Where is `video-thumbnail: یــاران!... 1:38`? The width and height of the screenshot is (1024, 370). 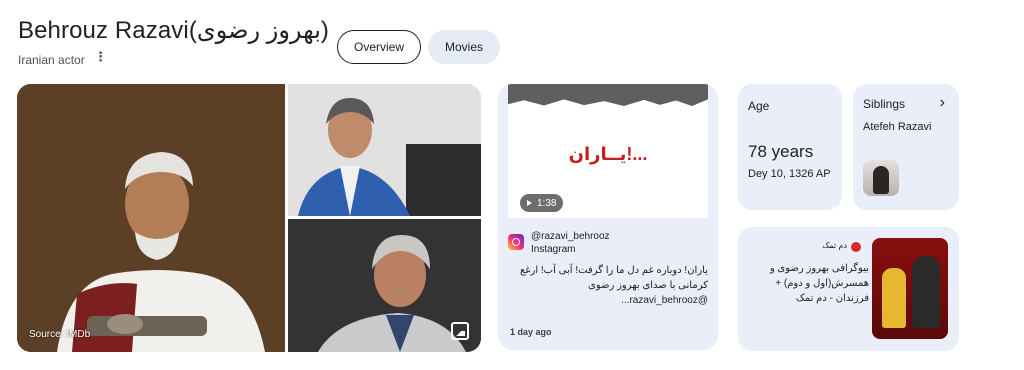 video-thumbnail: یــاران!... 1:38 is located at coordinates (608, 151).